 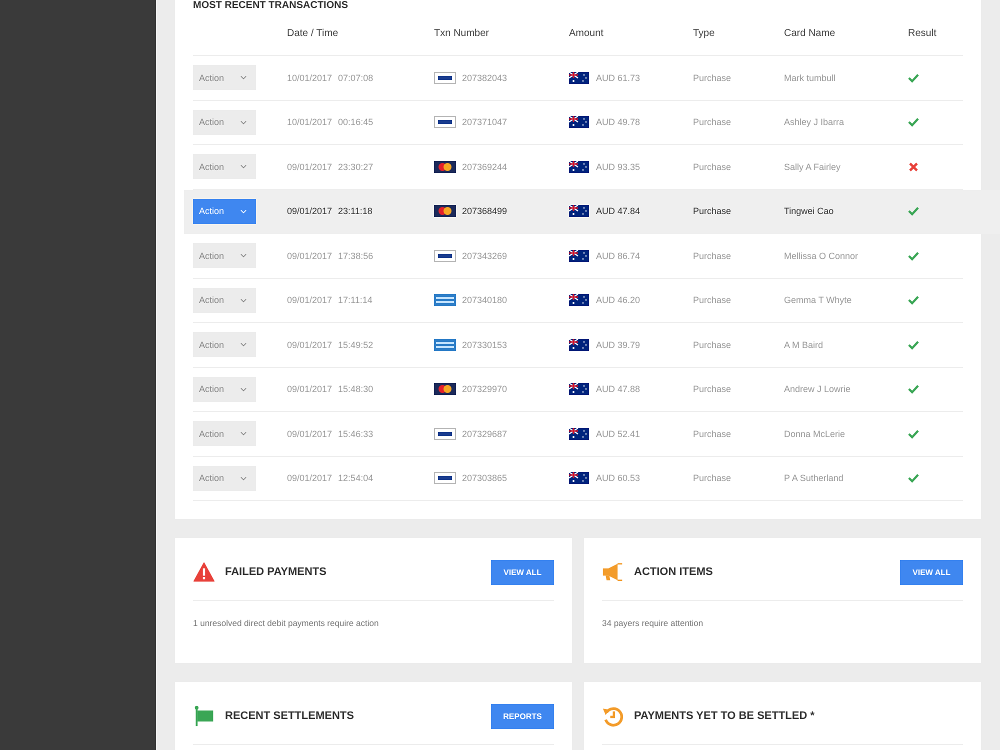 I want to click on time-cell: 15:48:30, so click(x=356, y=389).